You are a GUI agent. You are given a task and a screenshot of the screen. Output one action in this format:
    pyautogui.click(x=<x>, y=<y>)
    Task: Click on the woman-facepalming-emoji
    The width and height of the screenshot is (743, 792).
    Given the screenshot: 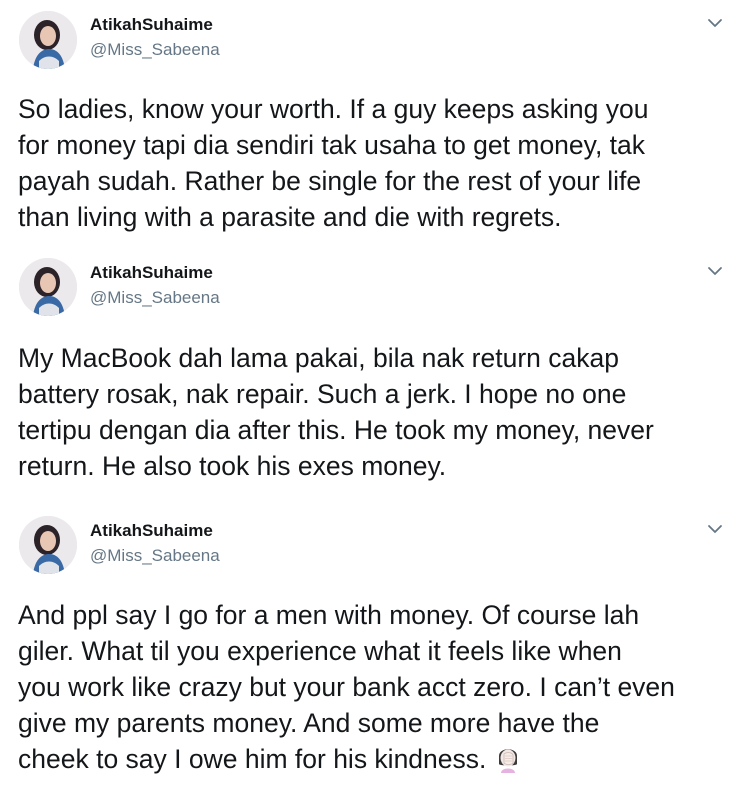 What is the action you would take?
    pyautogui.click(x=508, y=758)
    